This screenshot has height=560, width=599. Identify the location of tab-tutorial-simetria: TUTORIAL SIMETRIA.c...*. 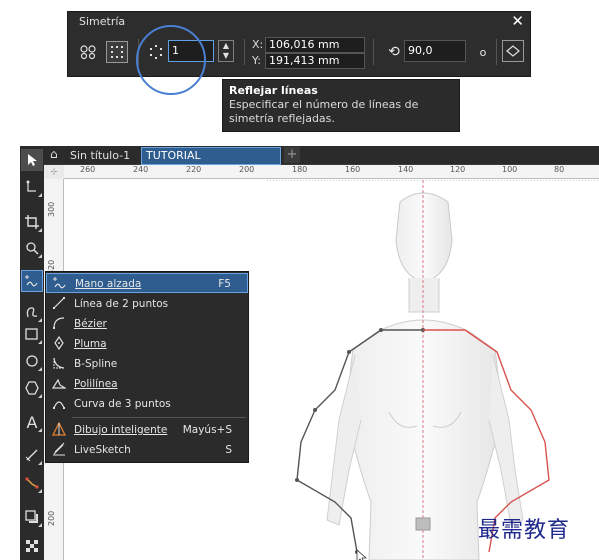
(211, 162).